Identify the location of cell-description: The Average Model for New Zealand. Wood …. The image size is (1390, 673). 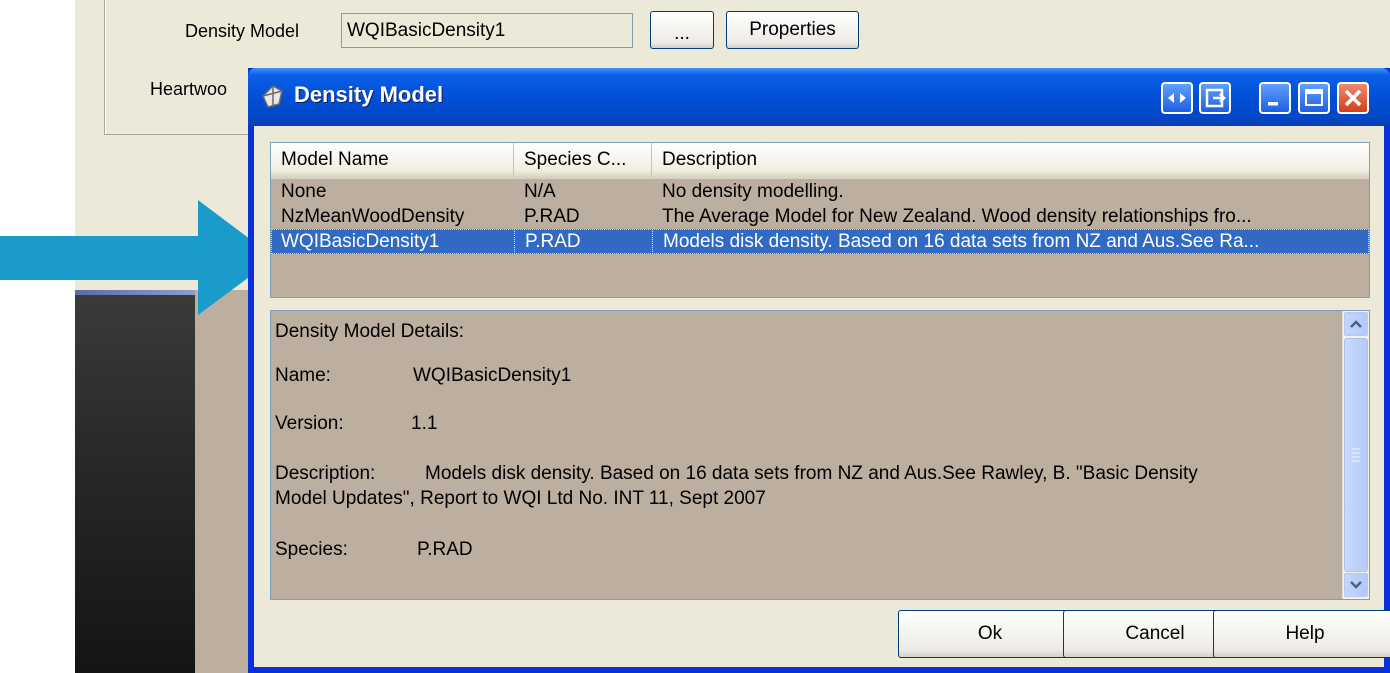
(957, 216).